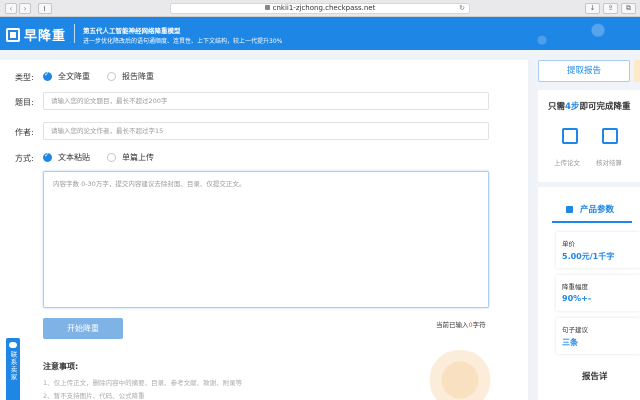  Describe the element at coordinates (267, 7) in the screenshot. I see `lock-icon` at that location.